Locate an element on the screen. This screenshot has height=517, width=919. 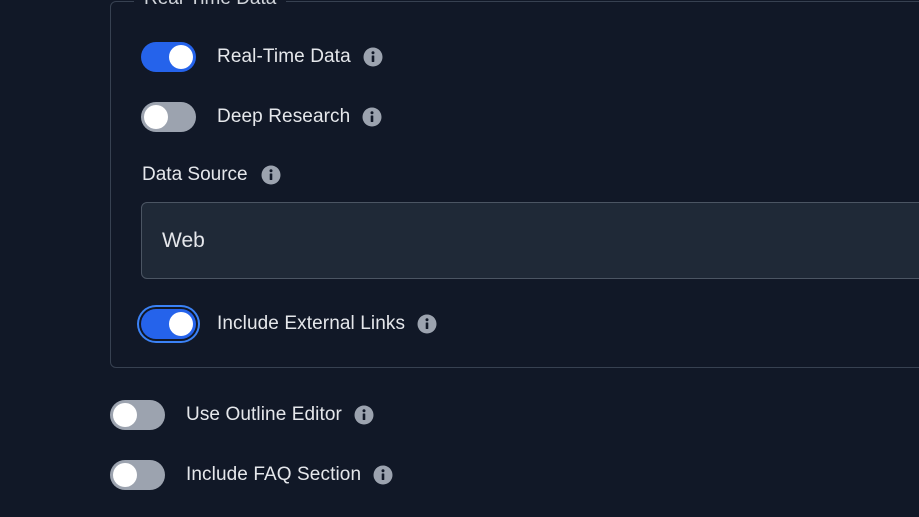
use-outline-editor-row: Use Outline Editor is located at coordinates (242, 415).